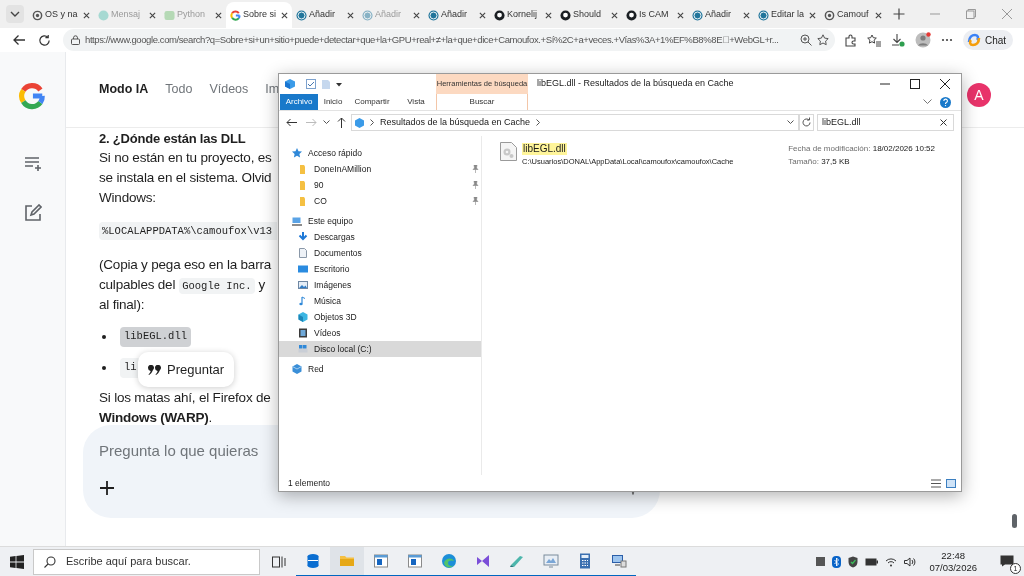 The height and width of the screenshot is (576, 1024). Describe the element at coordinates (380, 253) in the screenshot. I see `nav-item: Documentos` at that location.